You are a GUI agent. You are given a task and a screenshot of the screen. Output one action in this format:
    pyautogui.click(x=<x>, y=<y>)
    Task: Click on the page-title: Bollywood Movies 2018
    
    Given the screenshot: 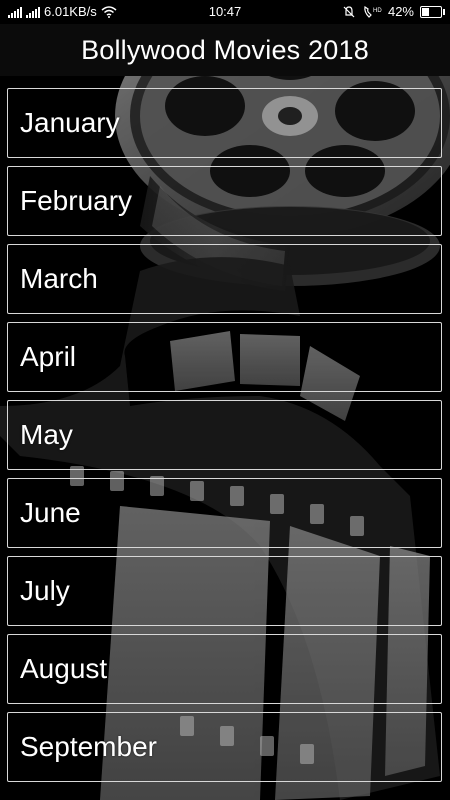 What is the action you would take?
    pyautogui.click(x=225, y=49)
    